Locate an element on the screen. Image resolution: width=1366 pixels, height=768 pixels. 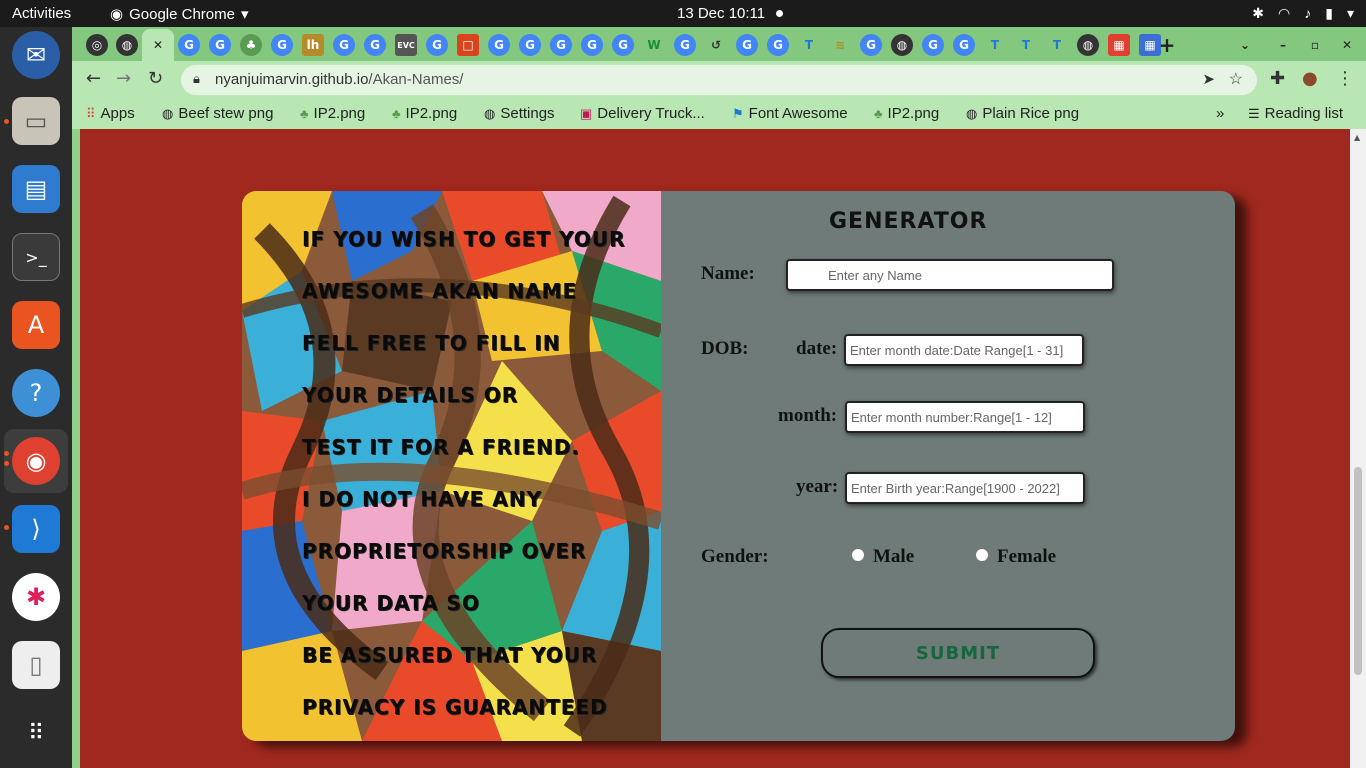
thunderbird-icon: ✉ is located at coordinates (36, 55).